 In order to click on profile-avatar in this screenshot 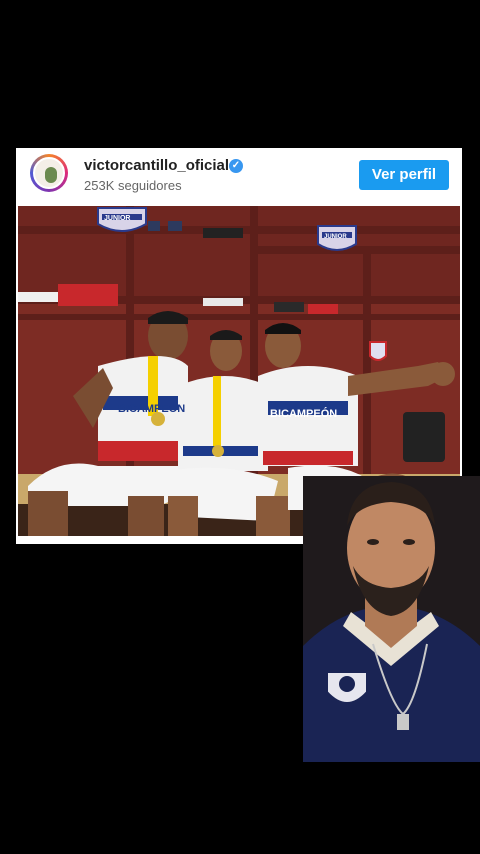, I will do `click(49, 173)`.